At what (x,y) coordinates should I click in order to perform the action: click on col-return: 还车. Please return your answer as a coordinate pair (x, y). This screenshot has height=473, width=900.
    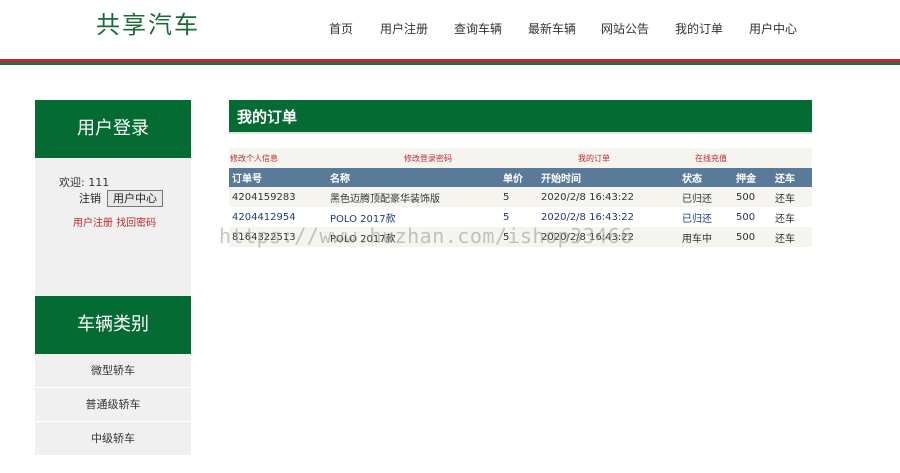
    Looking at the image, I should click on (792, 177).